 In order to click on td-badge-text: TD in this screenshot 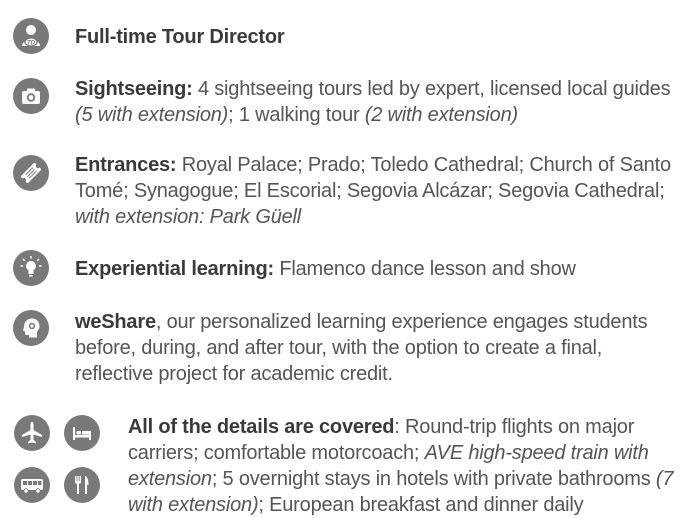, I will do `click(31, 43)`.